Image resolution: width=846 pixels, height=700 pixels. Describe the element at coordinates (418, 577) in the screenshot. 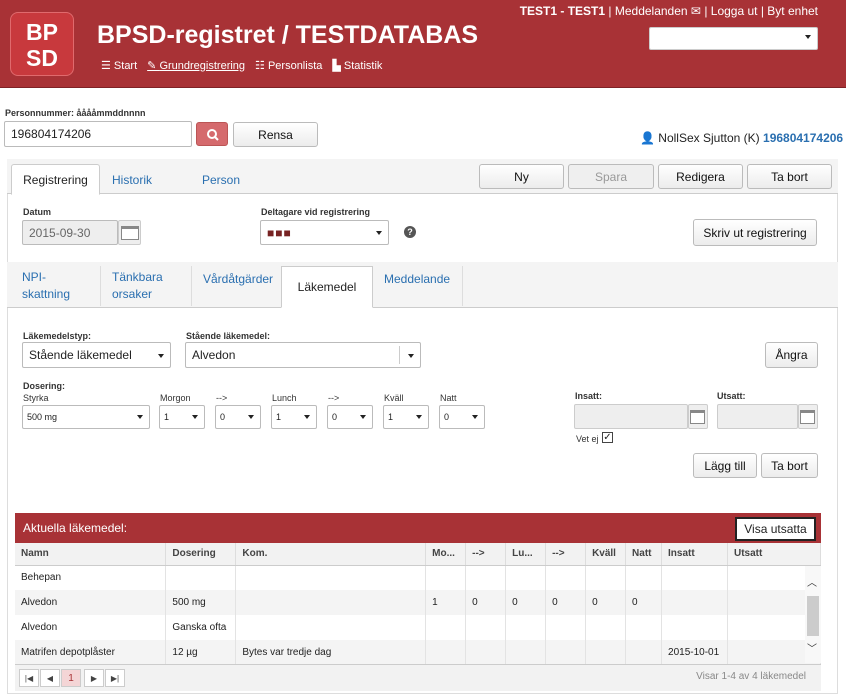

I see `table-row: Behepan` at that location.